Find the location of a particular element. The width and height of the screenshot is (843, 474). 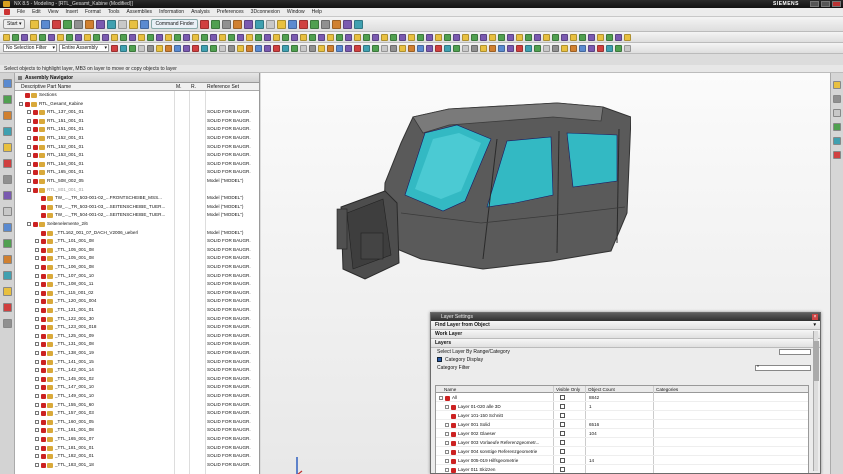

layer-range-input is located at coordinates (795, 352).